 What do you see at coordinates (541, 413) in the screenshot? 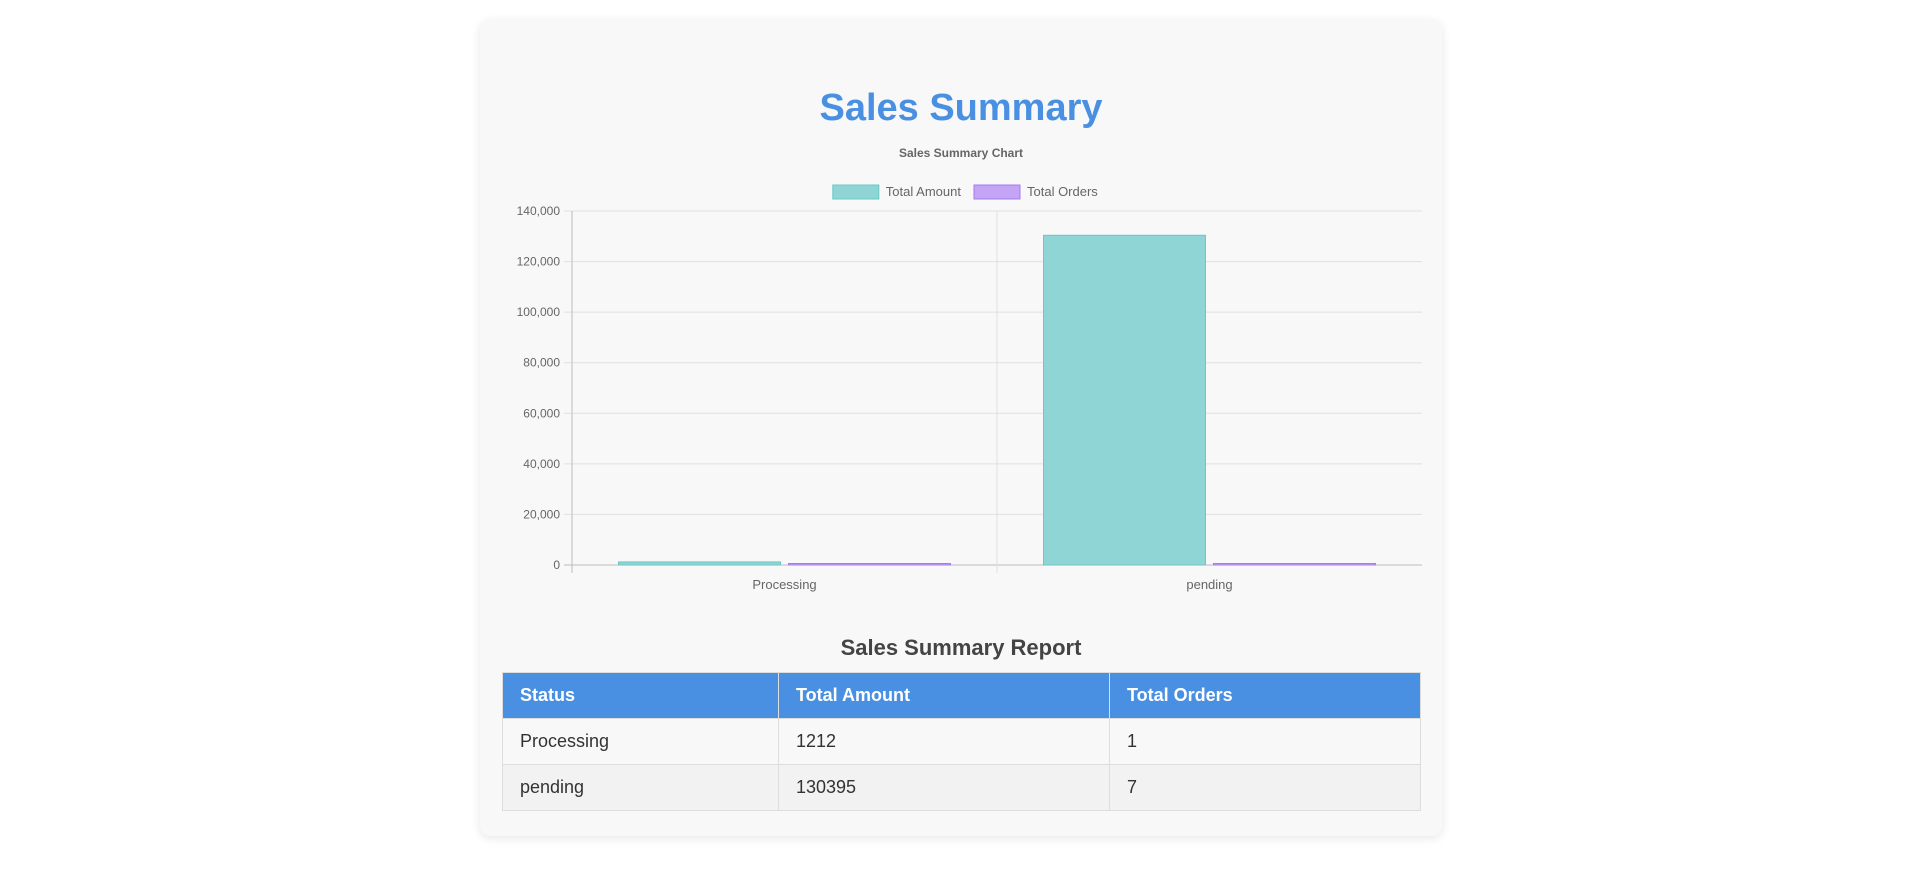
I see `y-tick-label: 60,000` at bounding box center [541, 413].